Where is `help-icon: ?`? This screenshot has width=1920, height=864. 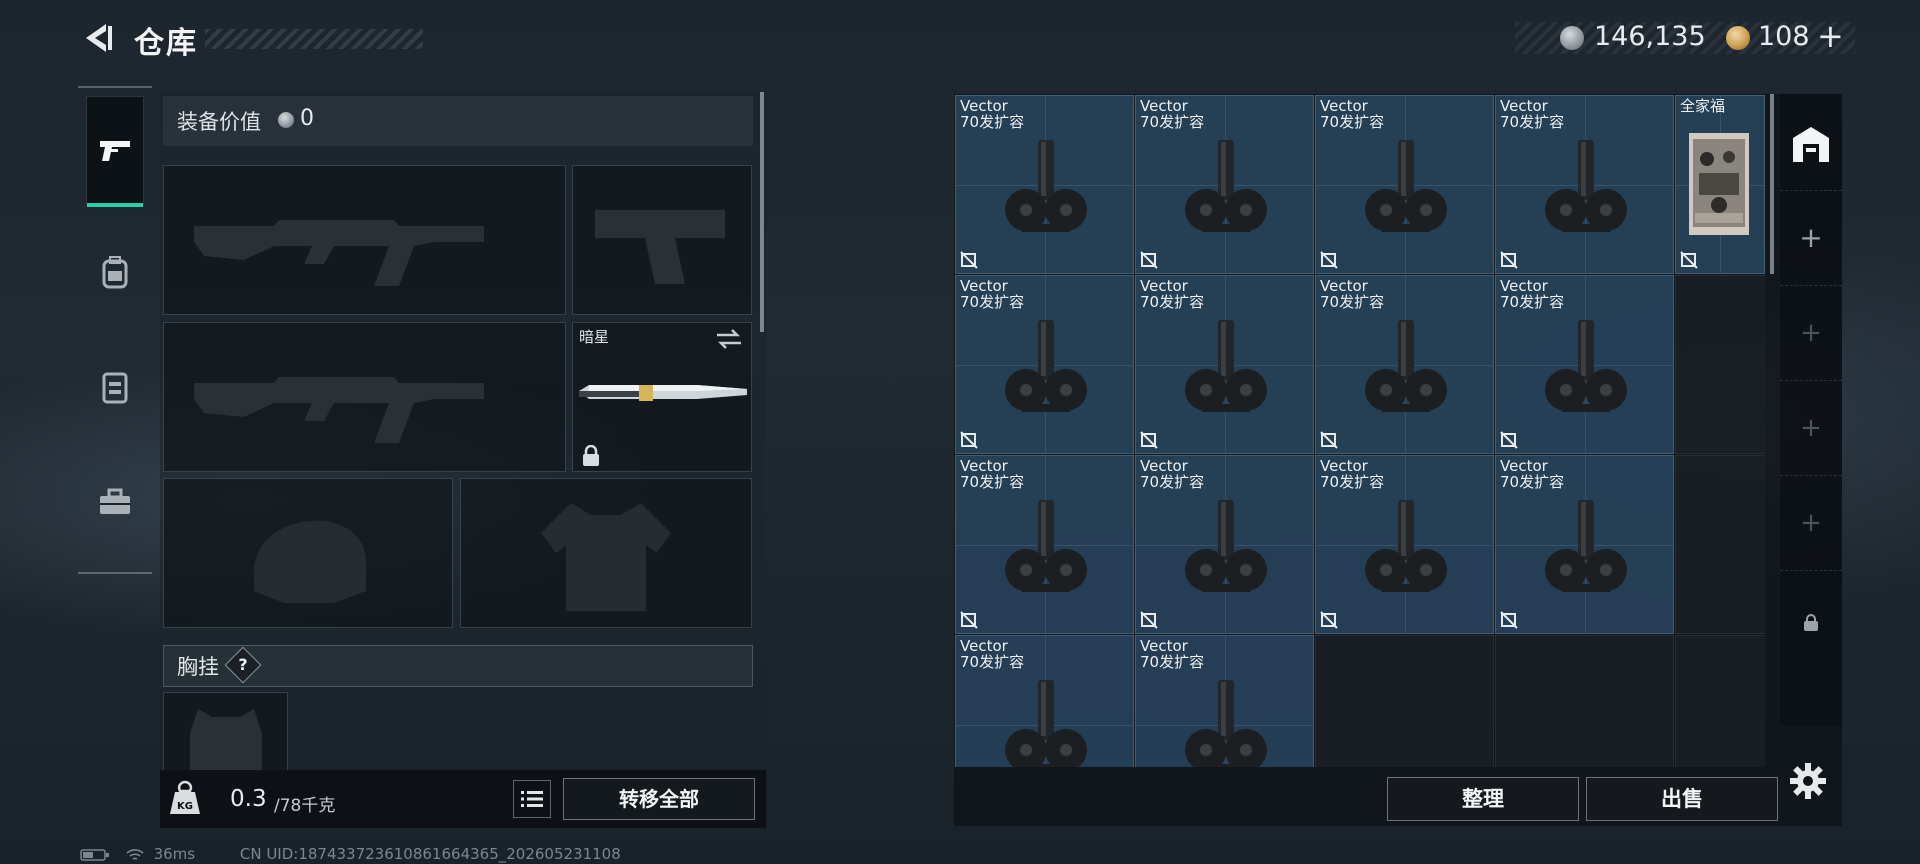
help-icon: ? is located at coordinates (243, 664).